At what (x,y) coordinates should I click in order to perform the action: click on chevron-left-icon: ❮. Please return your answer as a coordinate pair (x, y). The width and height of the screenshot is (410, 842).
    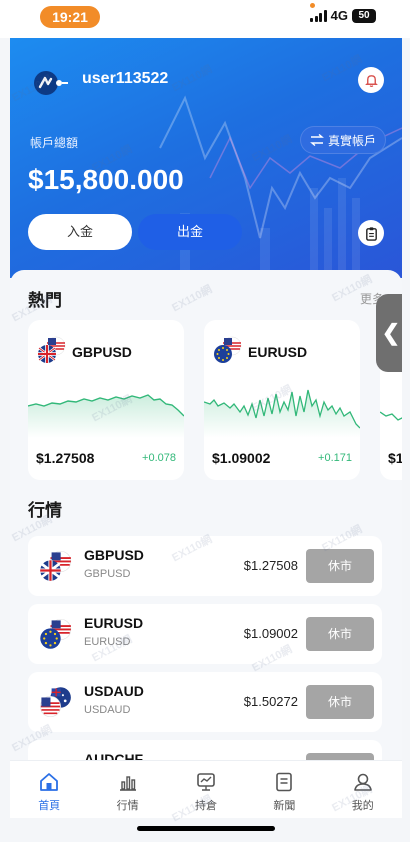
    Looking at the image, I should click on (391, 332).